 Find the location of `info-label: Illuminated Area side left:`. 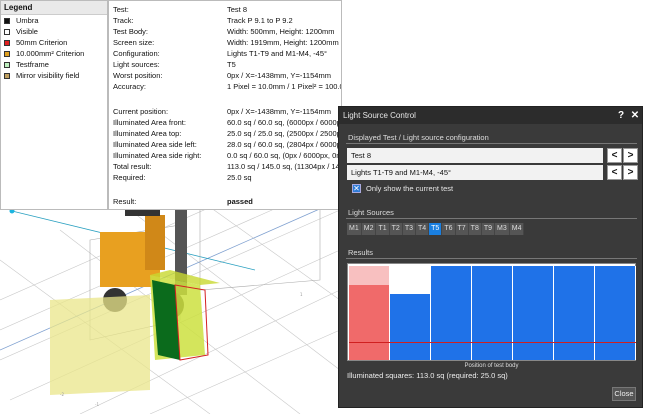

info-label: Illuminated Area side left: is located at coordinates (155, 144).